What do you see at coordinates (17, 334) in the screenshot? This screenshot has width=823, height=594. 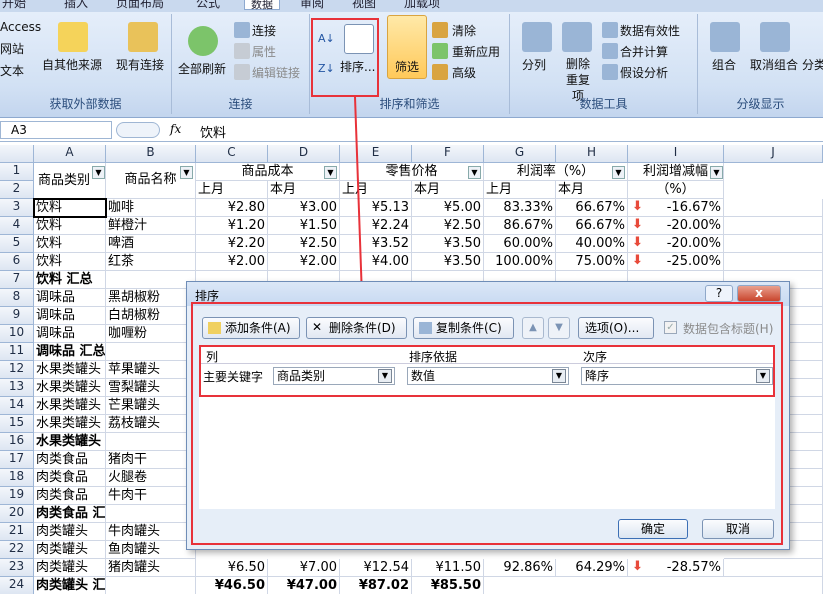 I see `row-header-10: 10` at bounding box center [17, 334].